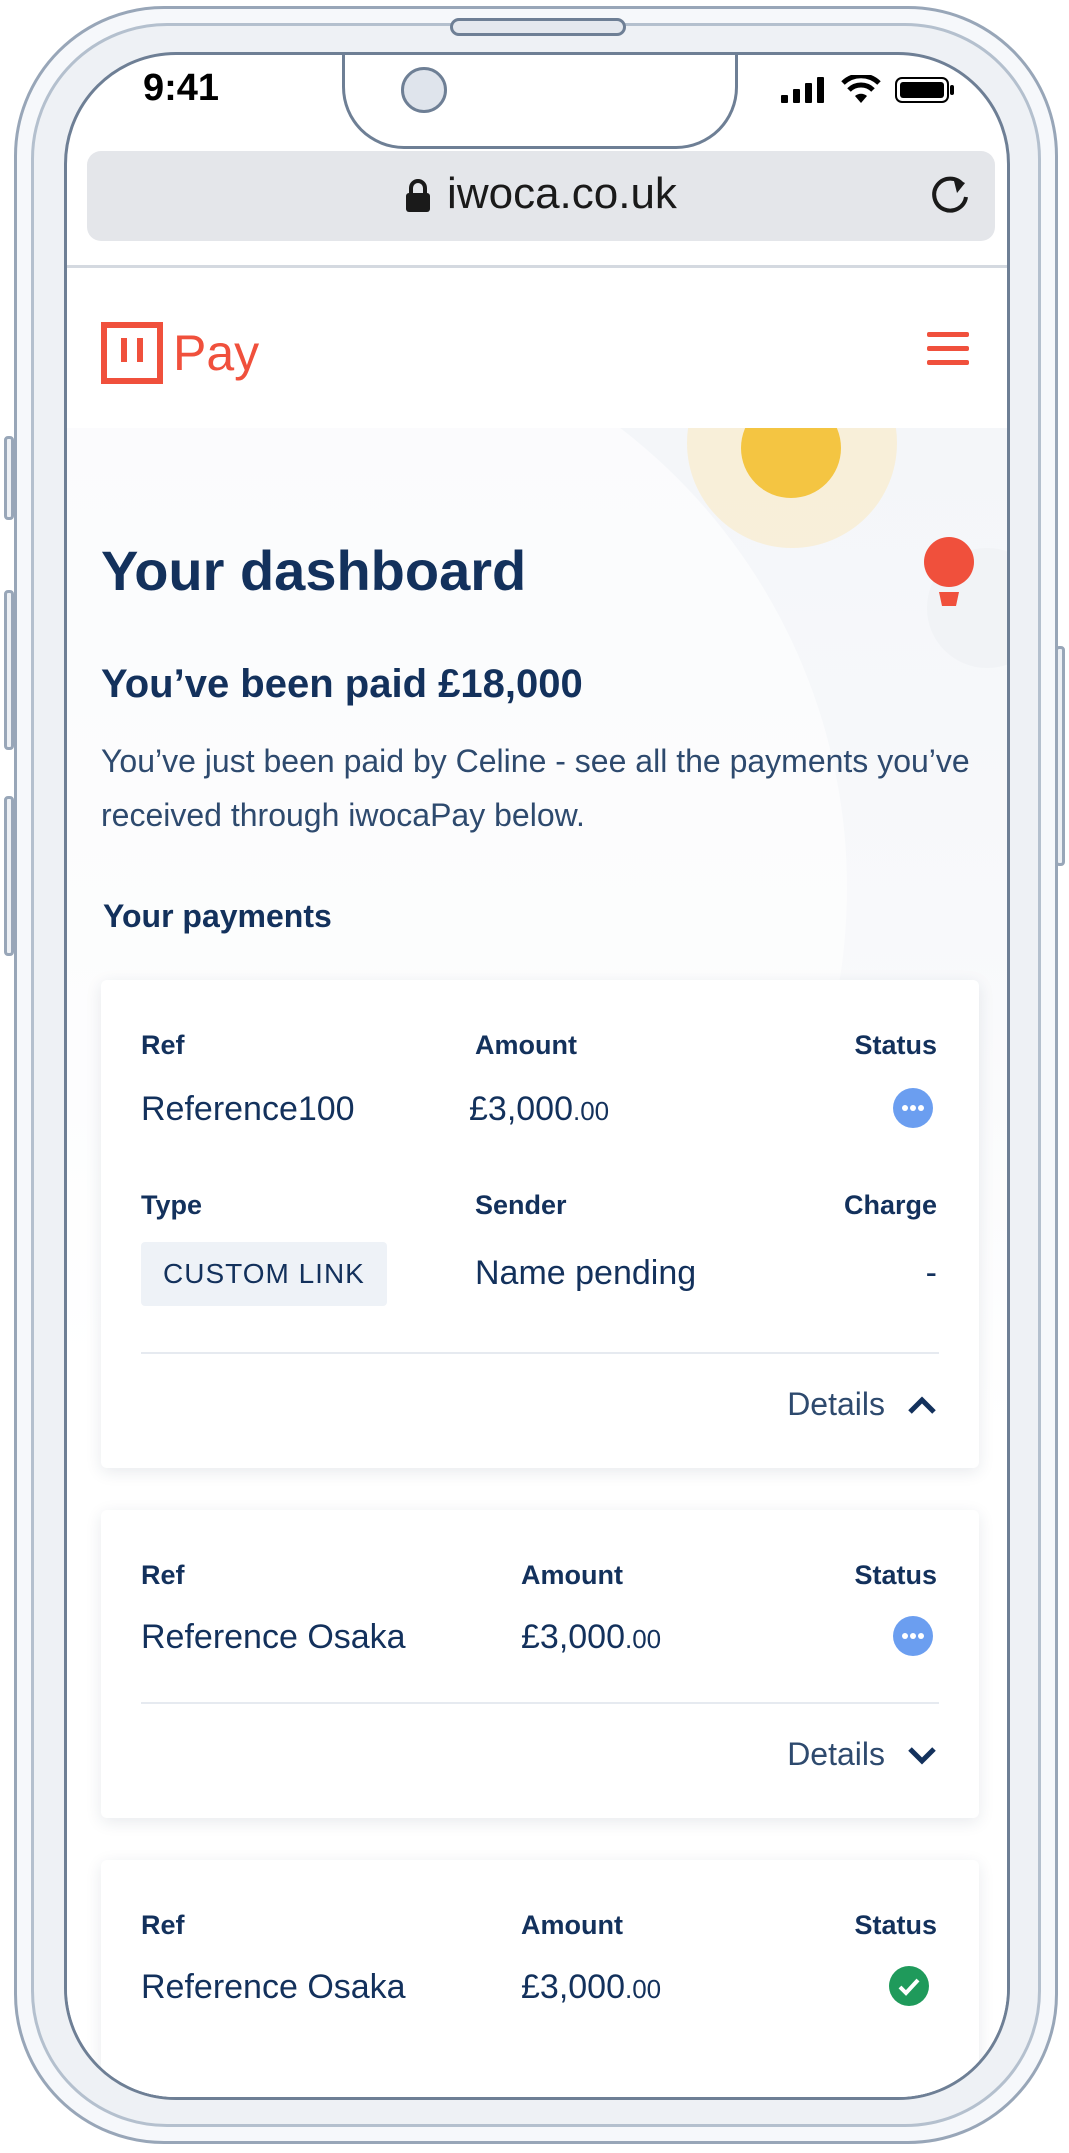 This screenshot has width=1069, height=2153. I want to click on status-complete-icon, so click(909, 1986).